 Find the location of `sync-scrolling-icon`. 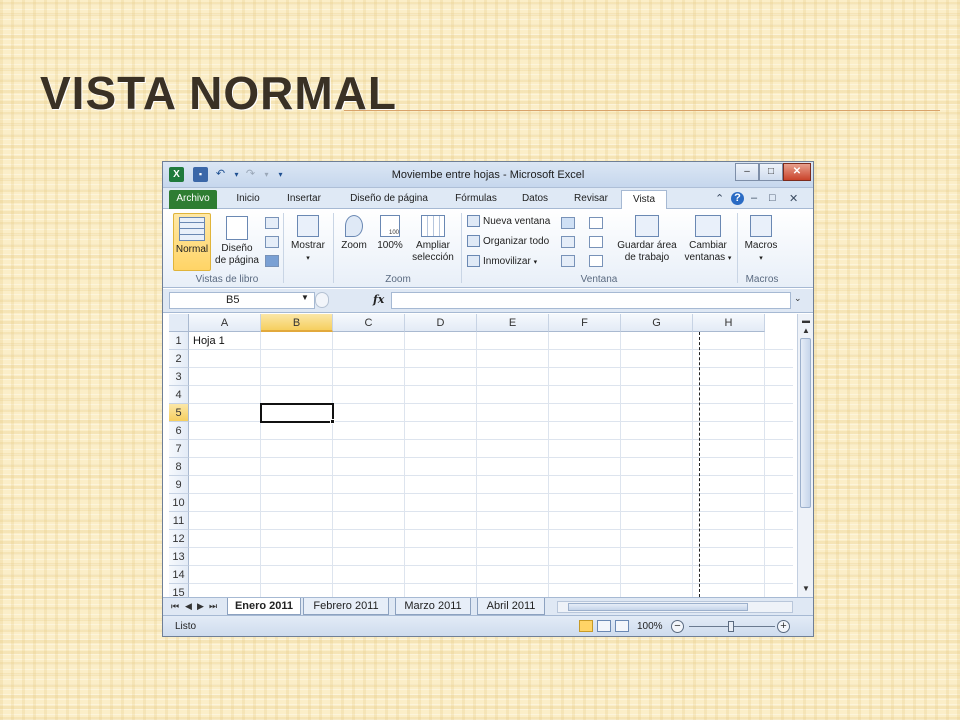

sync-scrolling-icon is located at coordinates (596, 242).